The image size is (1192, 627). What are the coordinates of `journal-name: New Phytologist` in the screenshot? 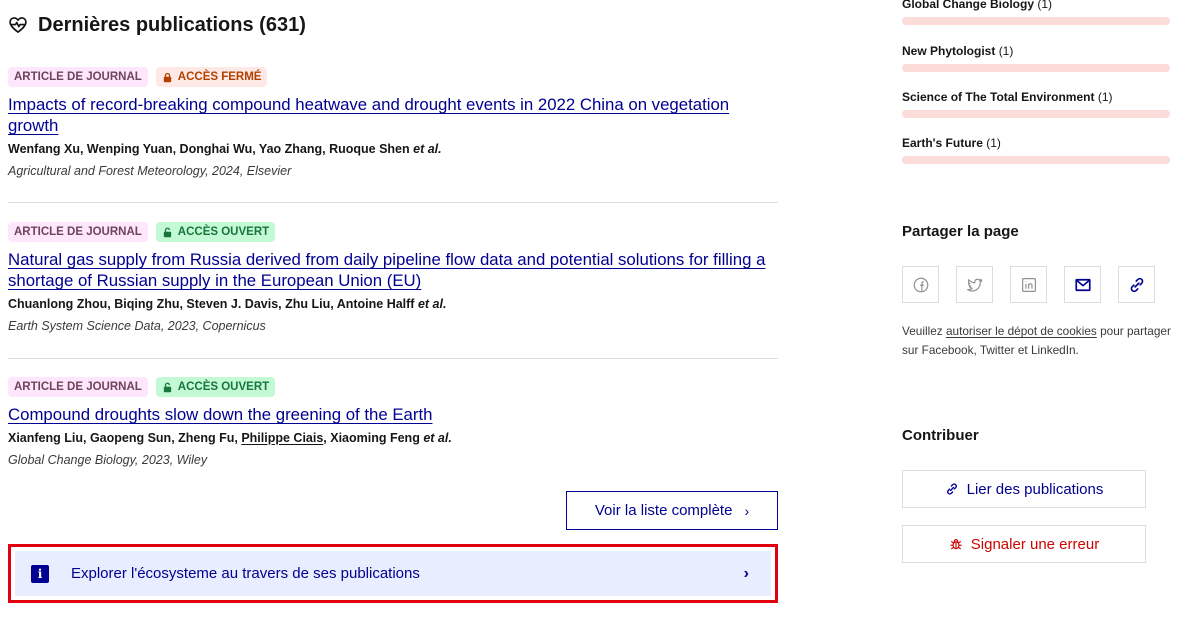 It's located at (949, 51).